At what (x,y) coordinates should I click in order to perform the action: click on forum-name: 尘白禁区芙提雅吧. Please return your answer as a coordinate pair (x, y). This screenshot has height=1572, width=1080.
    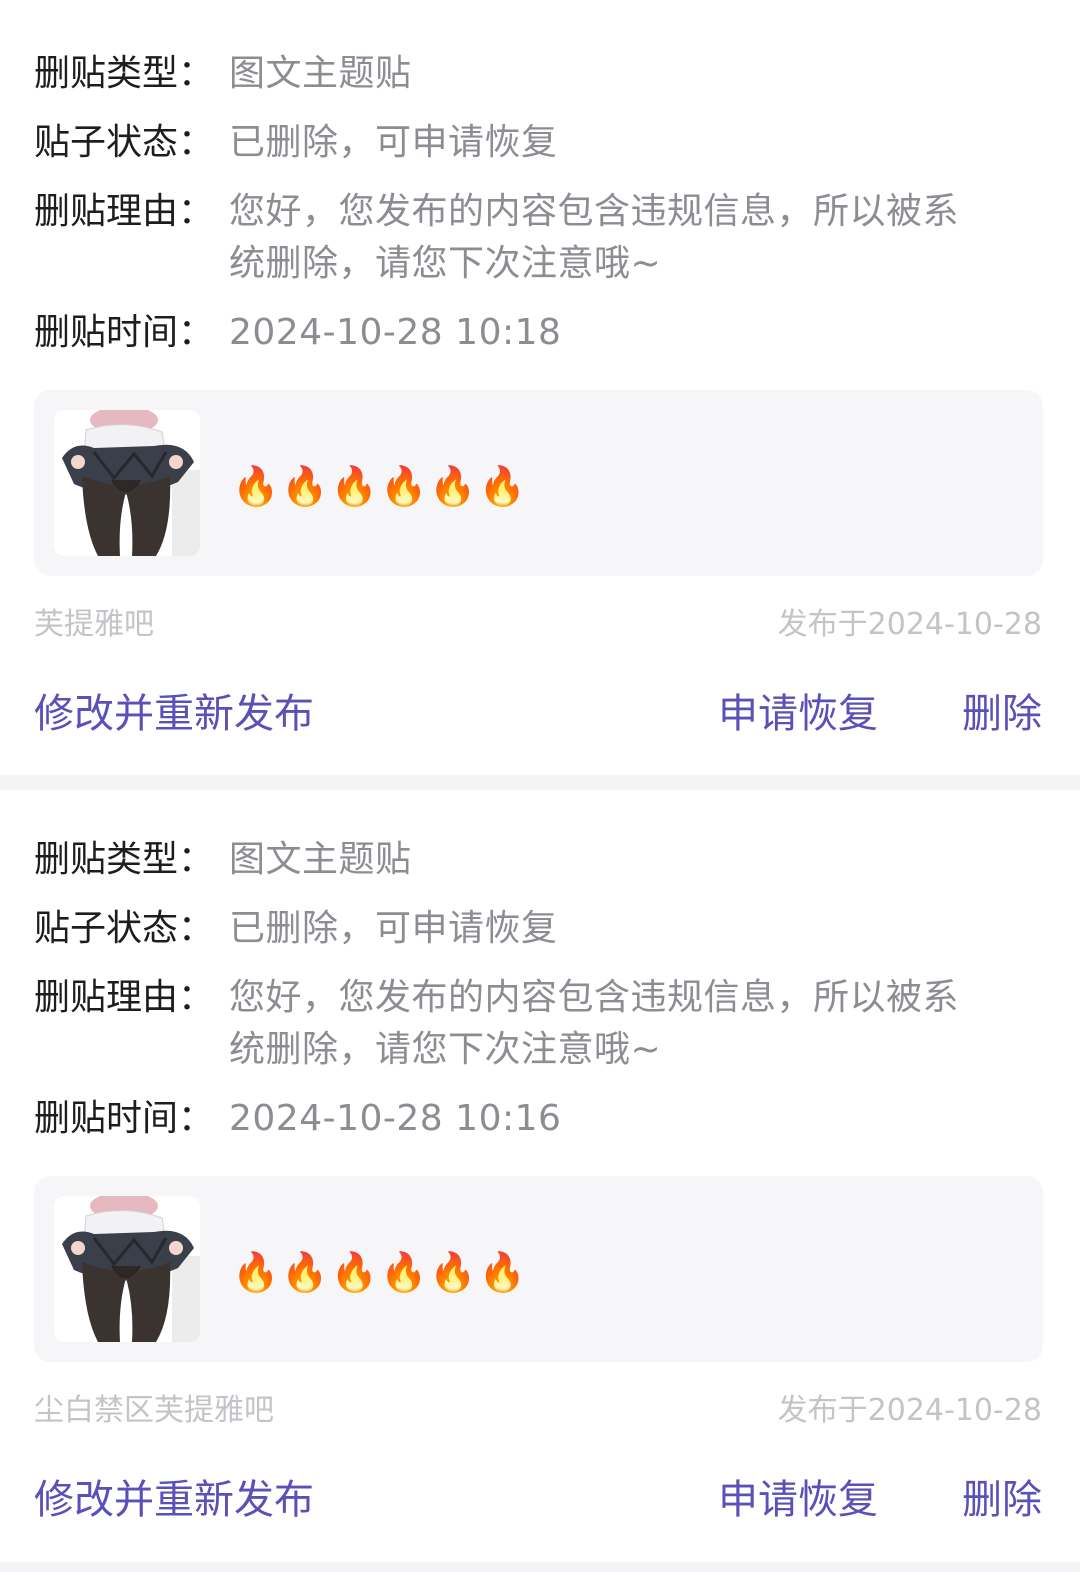
    Looking at the image, I should click on (154, 1411).